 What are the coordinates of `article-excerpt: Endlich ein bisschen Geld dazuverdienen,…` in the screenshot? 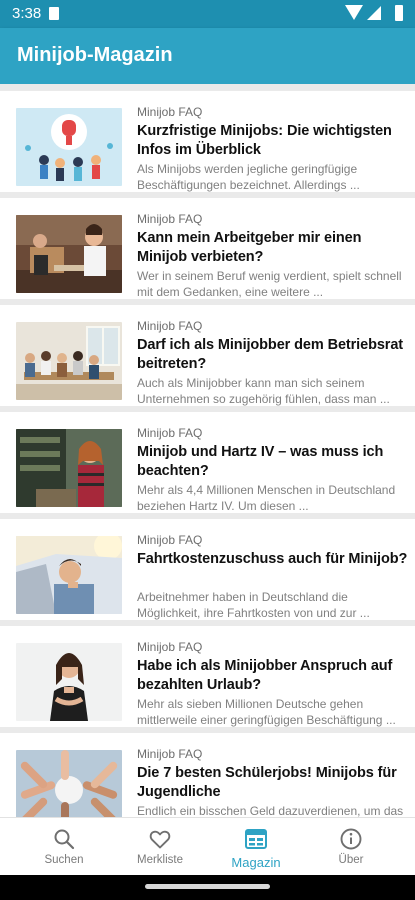 It's located at (270, 810).